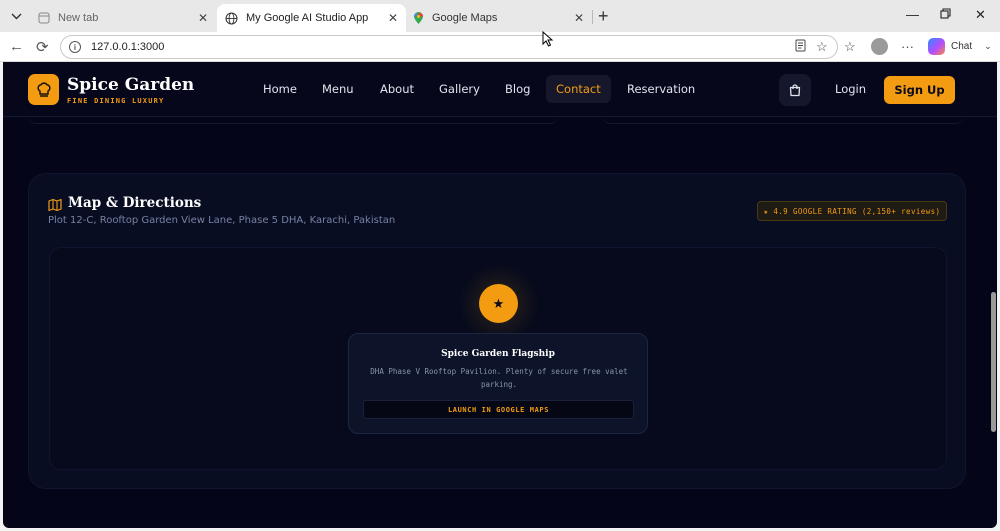 Image resolution: width=1000 pixels, height=531 pixels. I want to click on more-icon: ···, so click(907, 46).